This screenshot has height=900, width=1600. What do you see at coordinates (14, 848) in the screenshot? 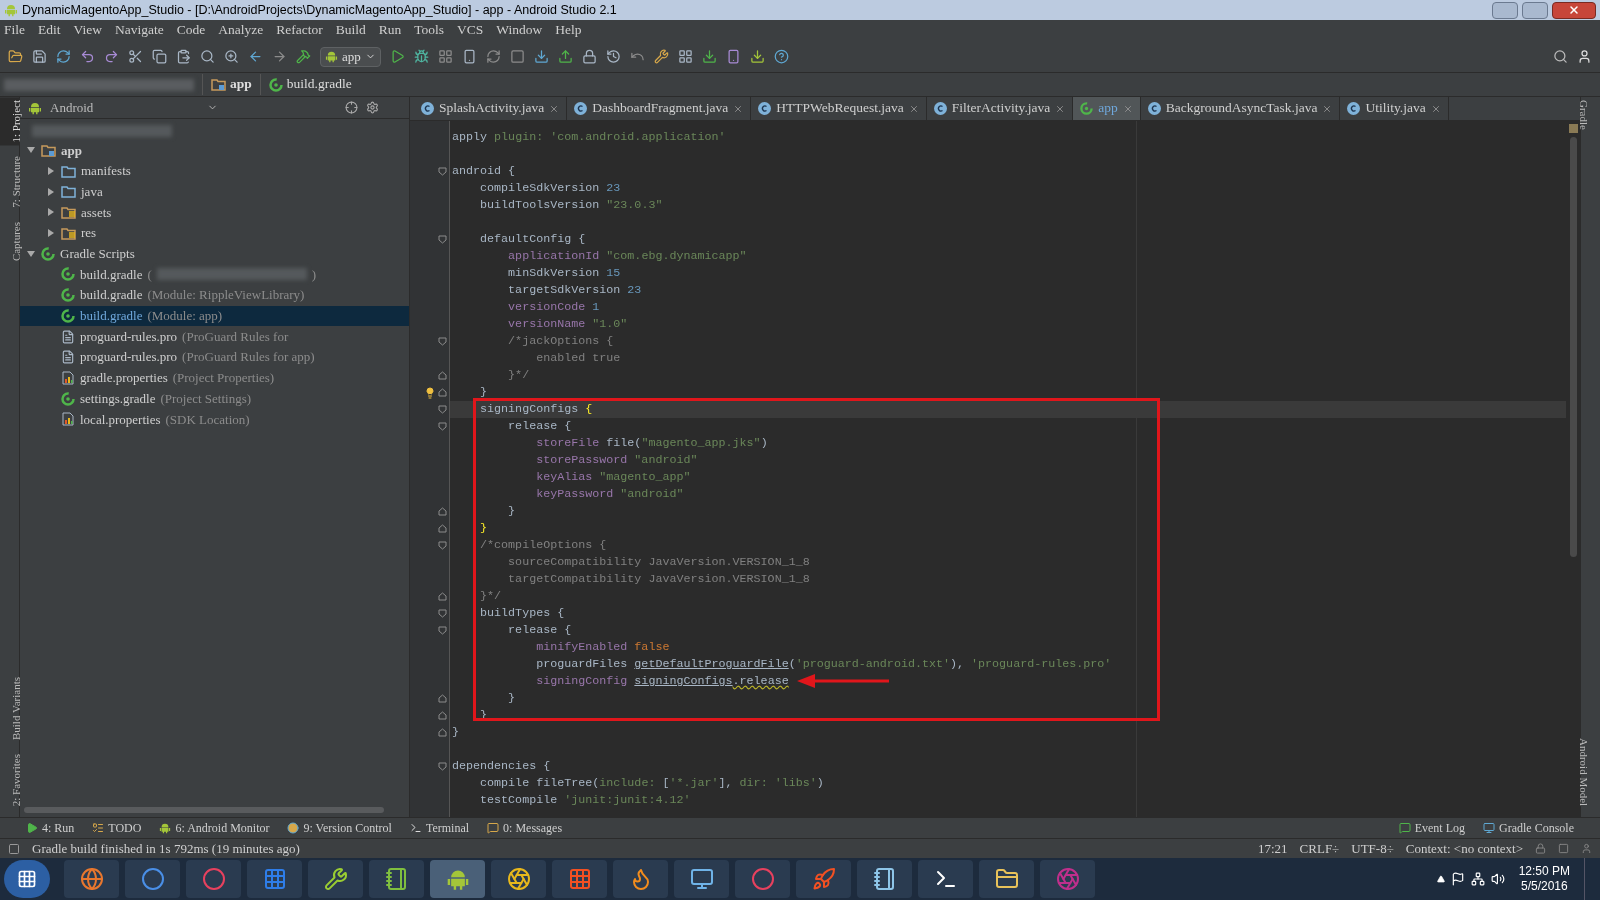
I see `square-icon` at bounding box center [14, 848].